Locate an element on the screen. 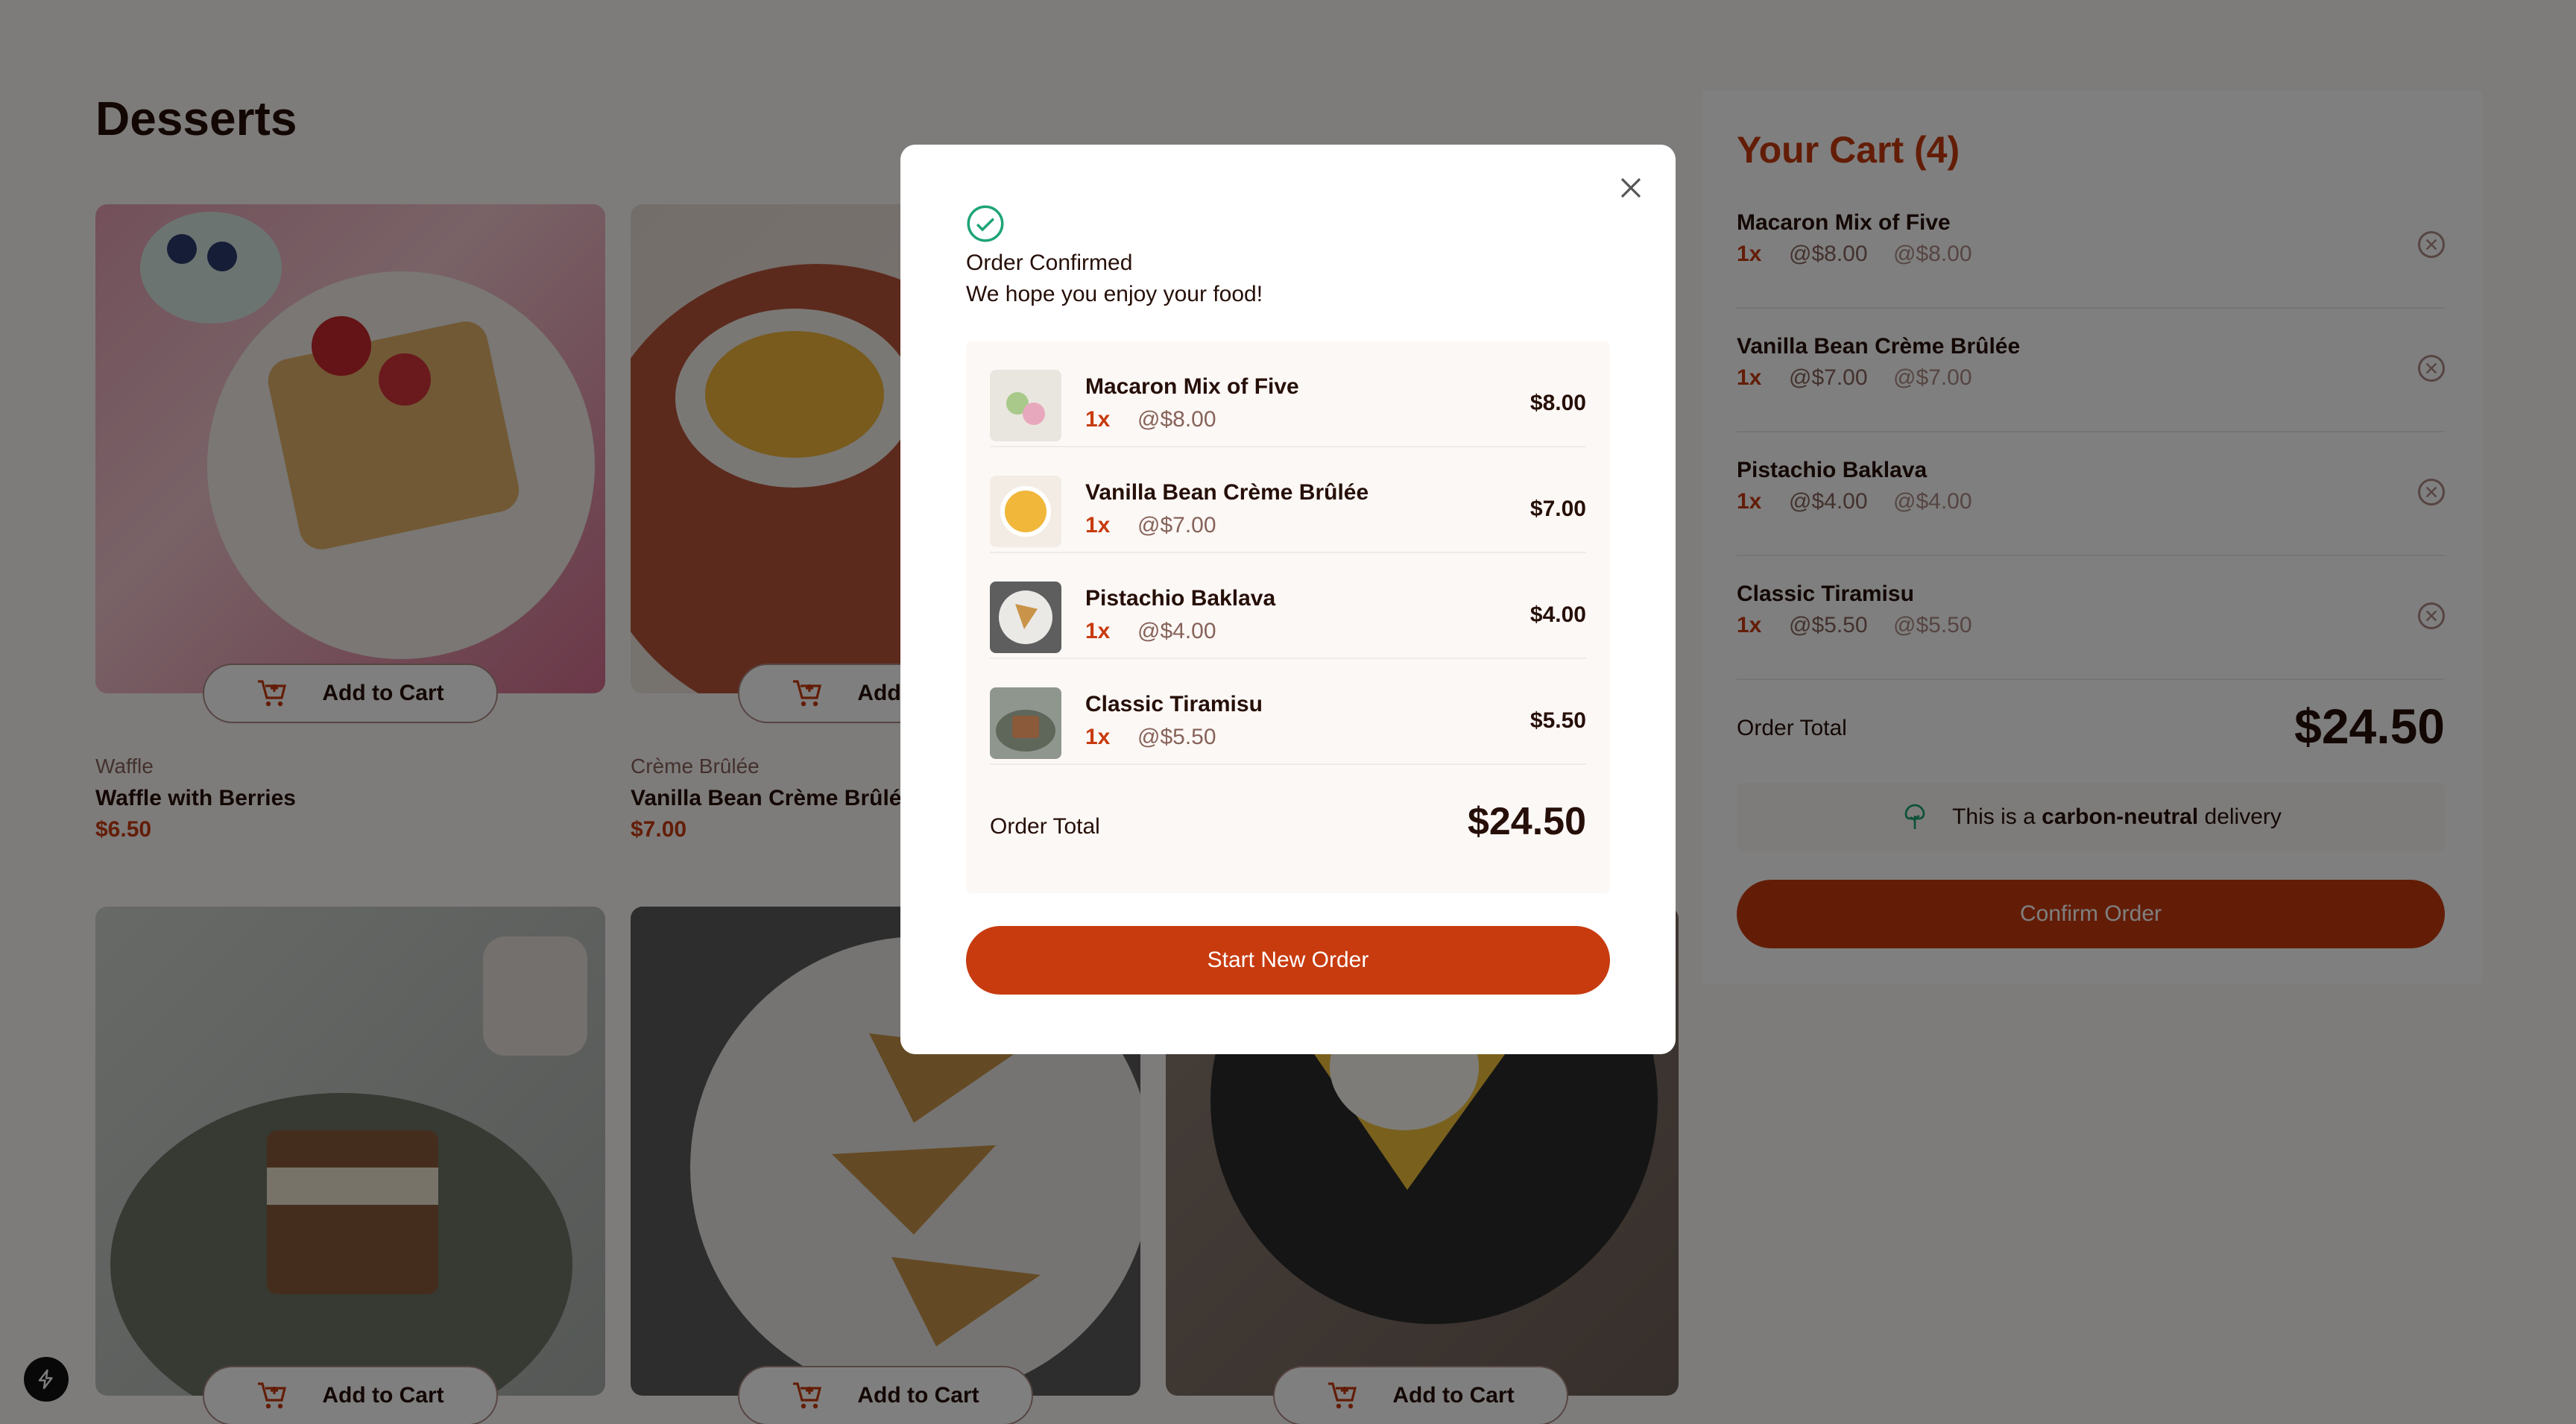  summary-item-total: $5.50 is located at coordinates (1558, 720).